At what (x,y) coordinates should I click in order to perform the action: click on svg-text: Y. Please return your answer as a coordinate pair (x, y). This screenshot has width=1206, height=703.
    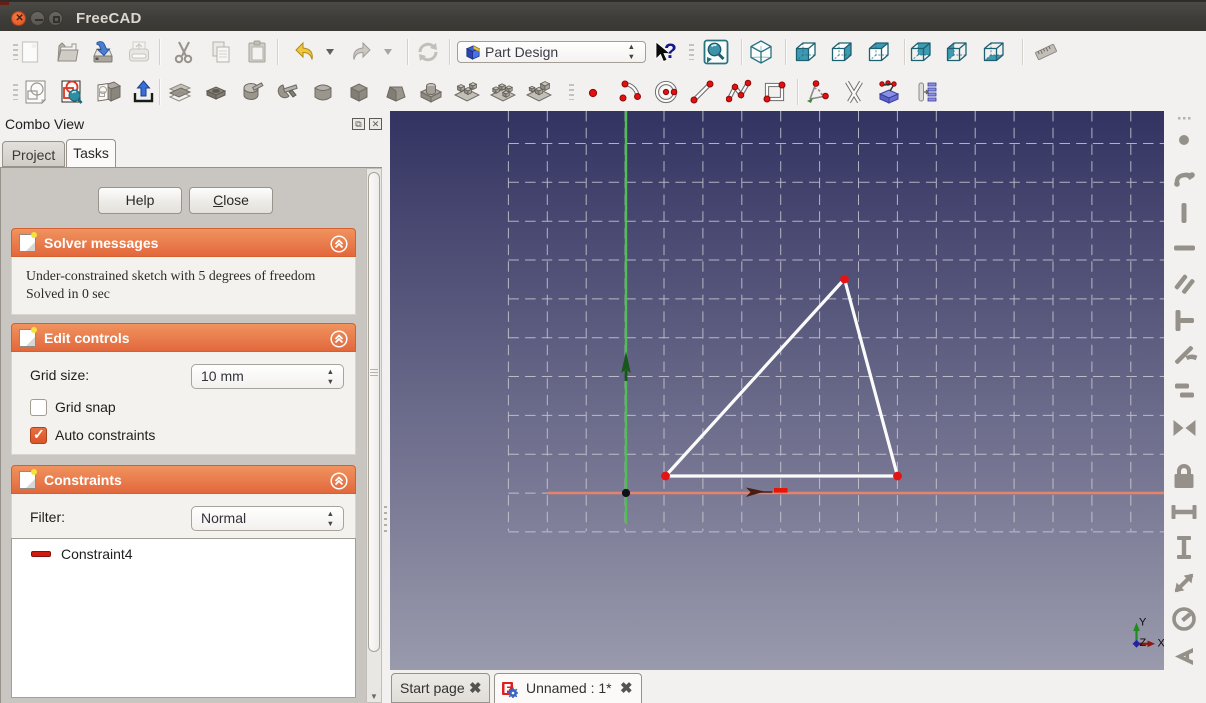
    Looking at the image, I should click on (1143, 623).